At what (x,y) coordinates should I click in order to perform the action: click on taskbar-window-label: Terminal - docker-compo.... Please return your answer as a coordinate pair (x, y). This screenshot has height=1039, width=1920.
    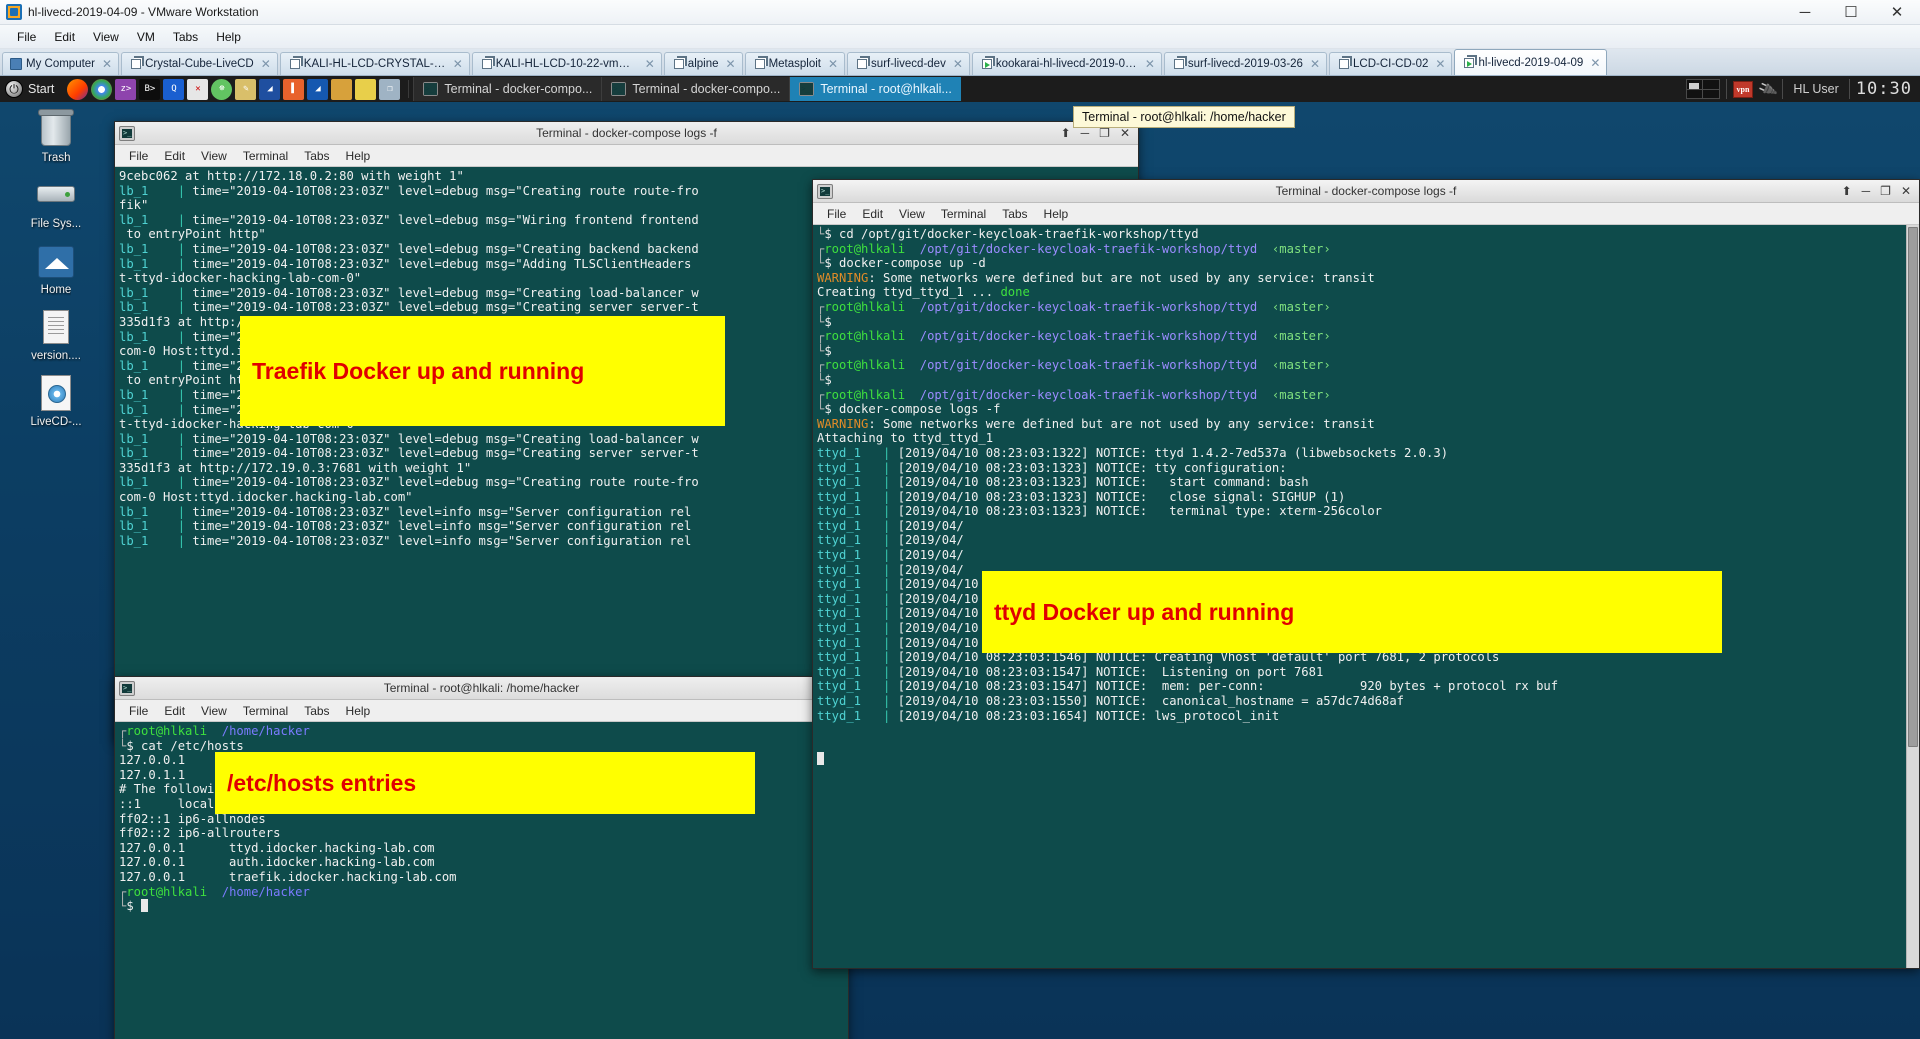
    Looking at the image, I should click on (518, 89).